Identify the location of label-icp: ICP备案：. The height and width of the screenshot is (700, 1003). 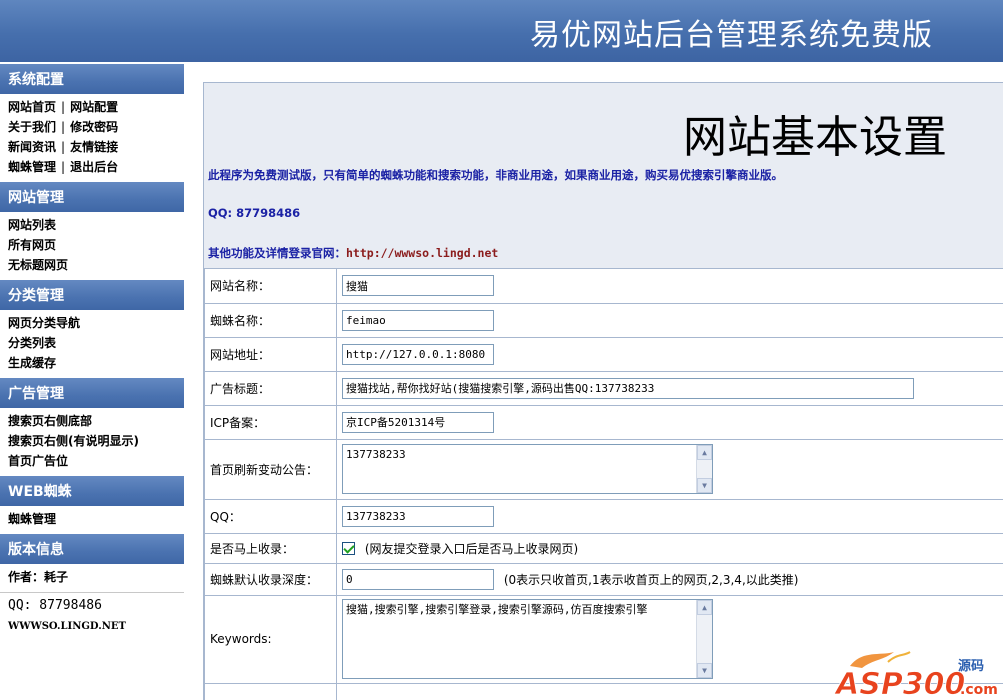
(270, 422).